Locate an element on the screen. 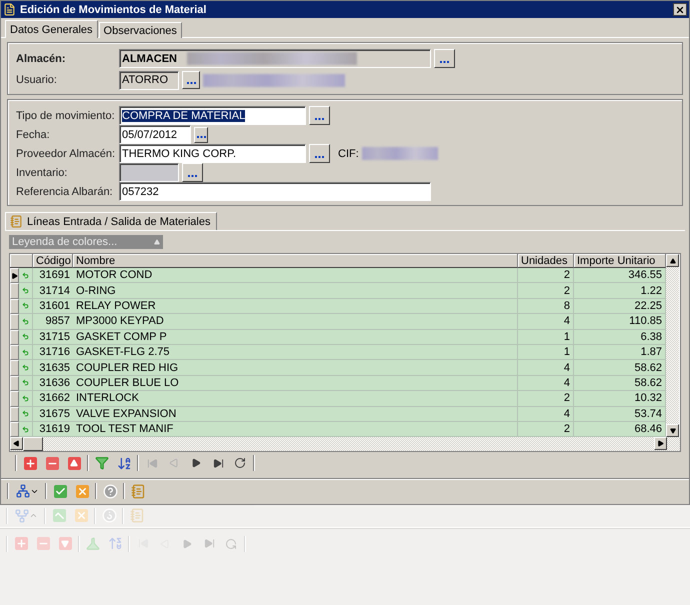 The width and height of the screenshot is (690, 605). scroll-right-button is located at coordinates (660, 443).